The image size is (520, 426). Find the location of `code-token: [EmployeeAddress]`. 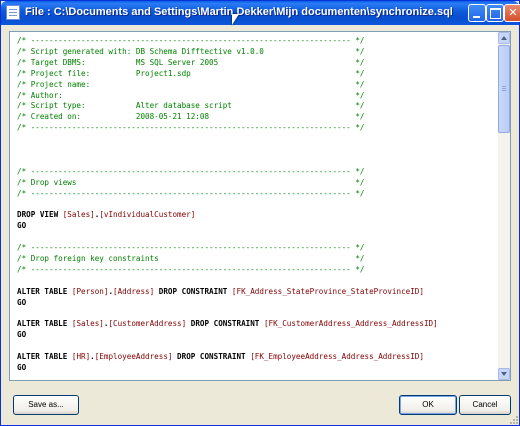

code-token: [EmployeeAddress] is located at coordinates (133, 357).